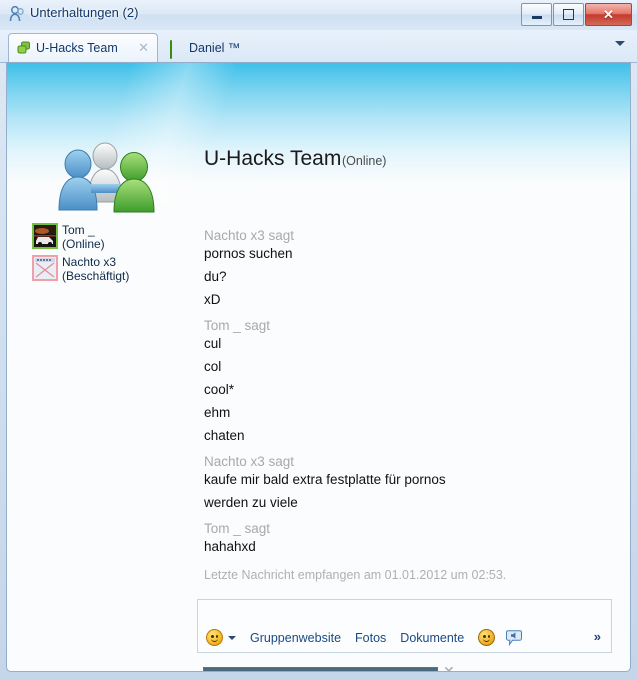 This screenshot has height=679, width=637. What do you see at coordinates (78, 230) in the screenshot?
I see `participant-display-name: Tom _` at bounding box center [78, 230].